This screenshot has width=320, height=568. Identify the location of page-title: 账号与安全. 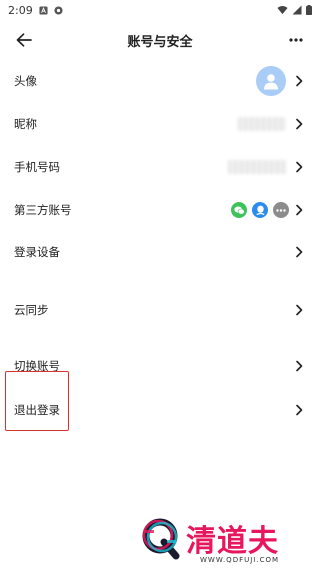
(160, 42).